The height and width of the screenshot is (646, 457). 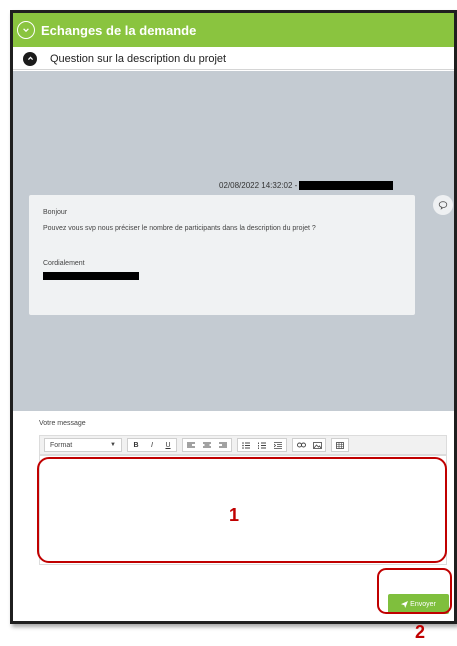 What do you see at coordinates (191, 445) in the screenshot?
I see `align-left-icon` at bounding box center [191, 445].